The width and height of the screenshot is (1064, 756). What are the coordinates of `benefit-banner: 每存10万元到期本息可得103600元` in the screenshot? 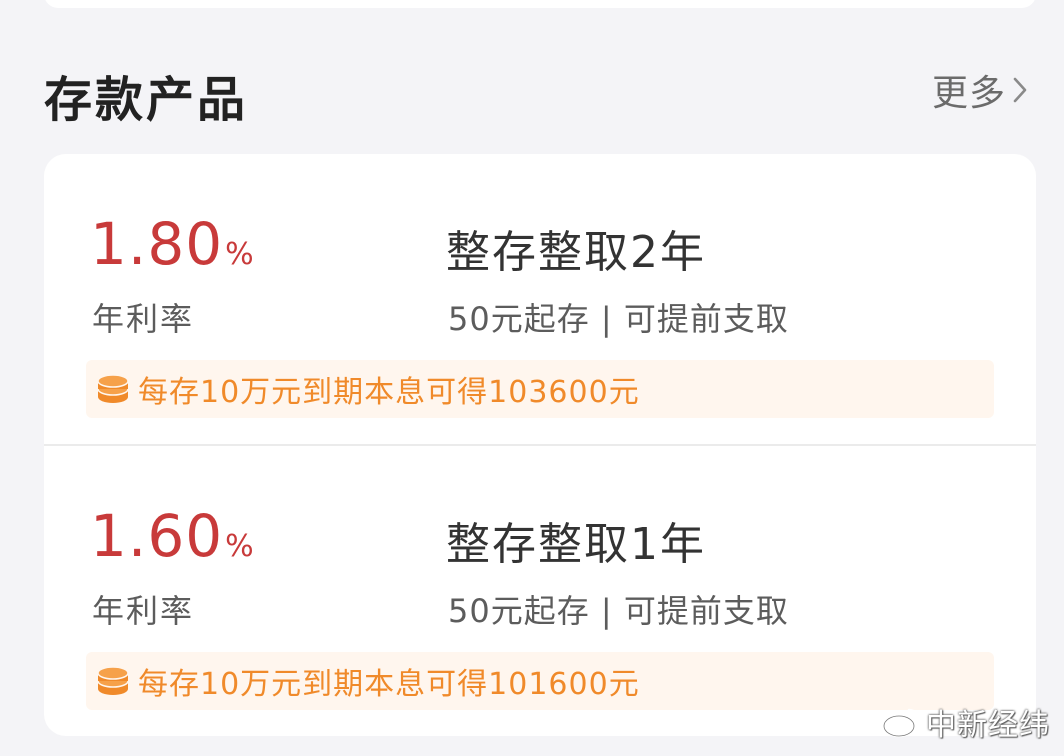 It's located at (540, 389).